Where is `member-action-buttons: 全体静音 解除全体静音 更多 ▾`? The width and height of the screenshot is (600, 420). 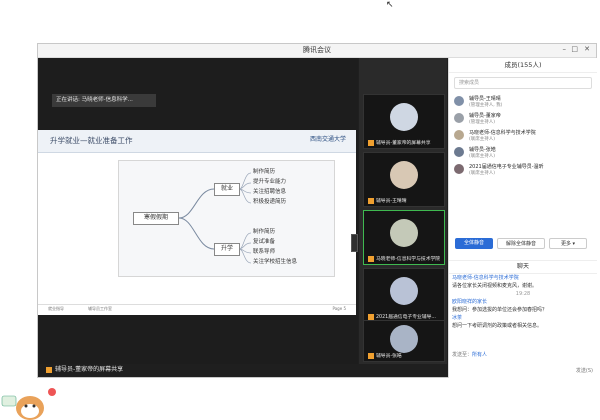 member-action-buttons: 全体静音 解除全体静音 更多 ▾ is located at coordinates (523, 245).